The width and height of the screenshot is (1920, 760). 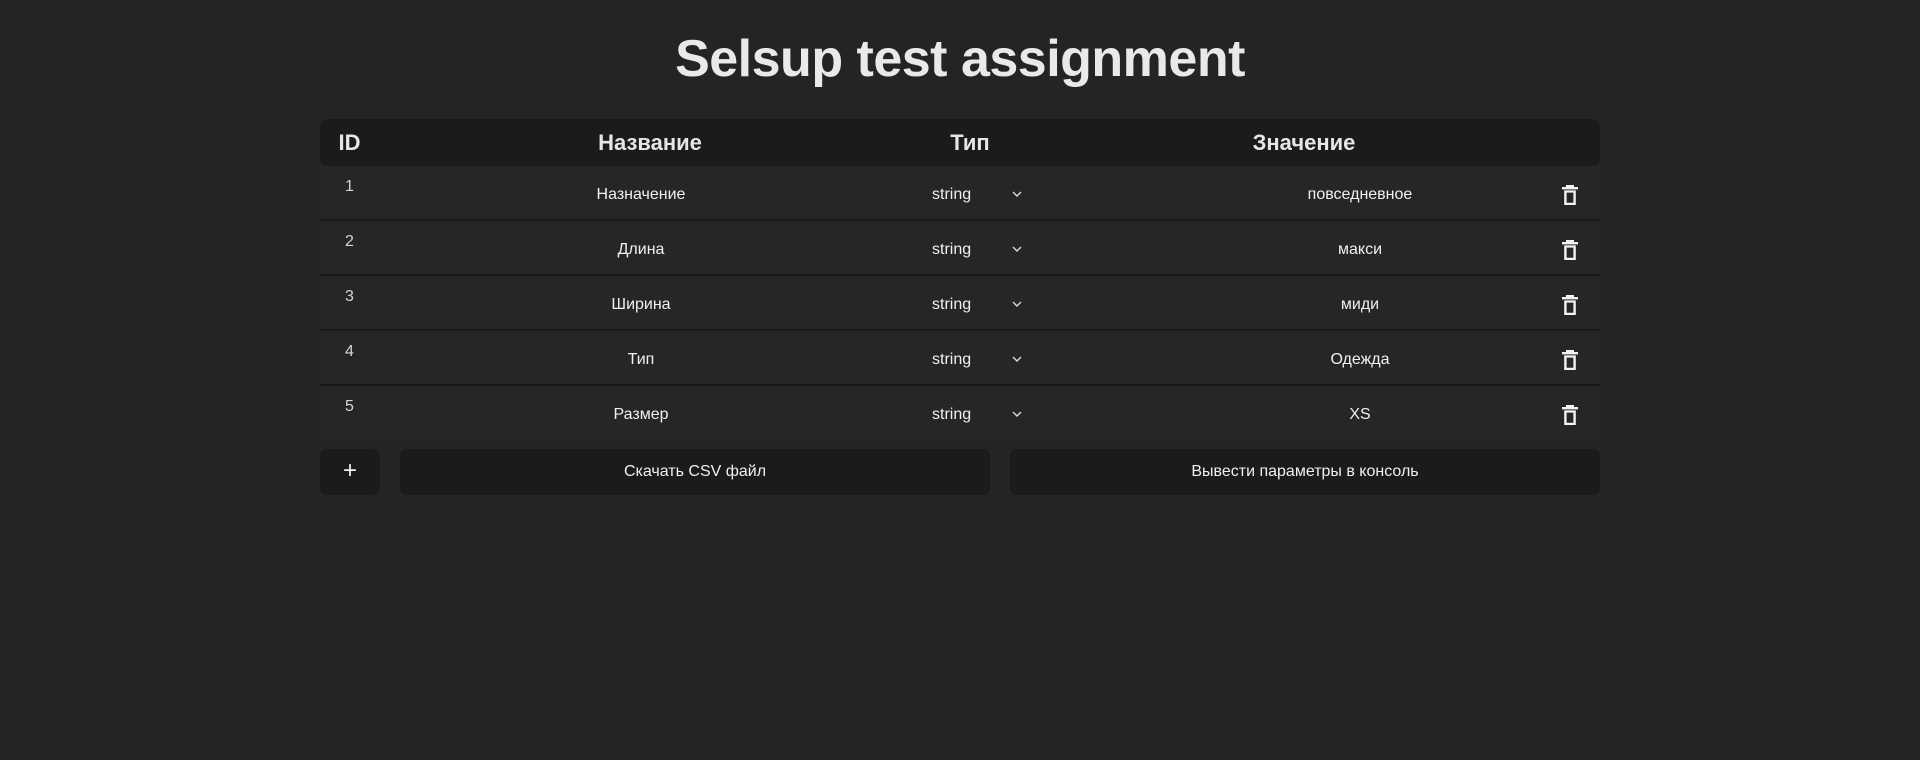 What do you see at coordinates (960, 59) in the screenshot?
I see `page-title: Selsup test assignment` at bounding box center [960, 59].